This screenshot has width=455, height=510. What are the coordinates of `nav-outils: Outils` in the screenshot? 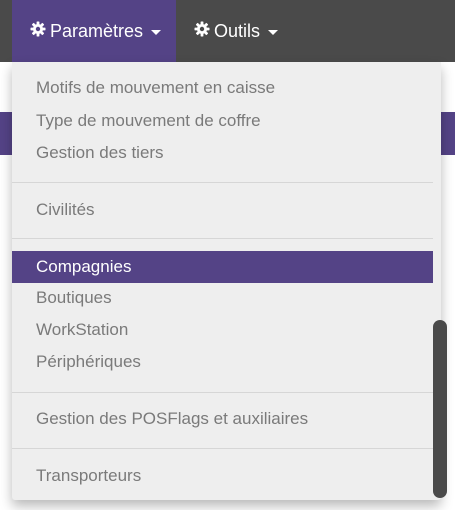 It's located at (236, 31).